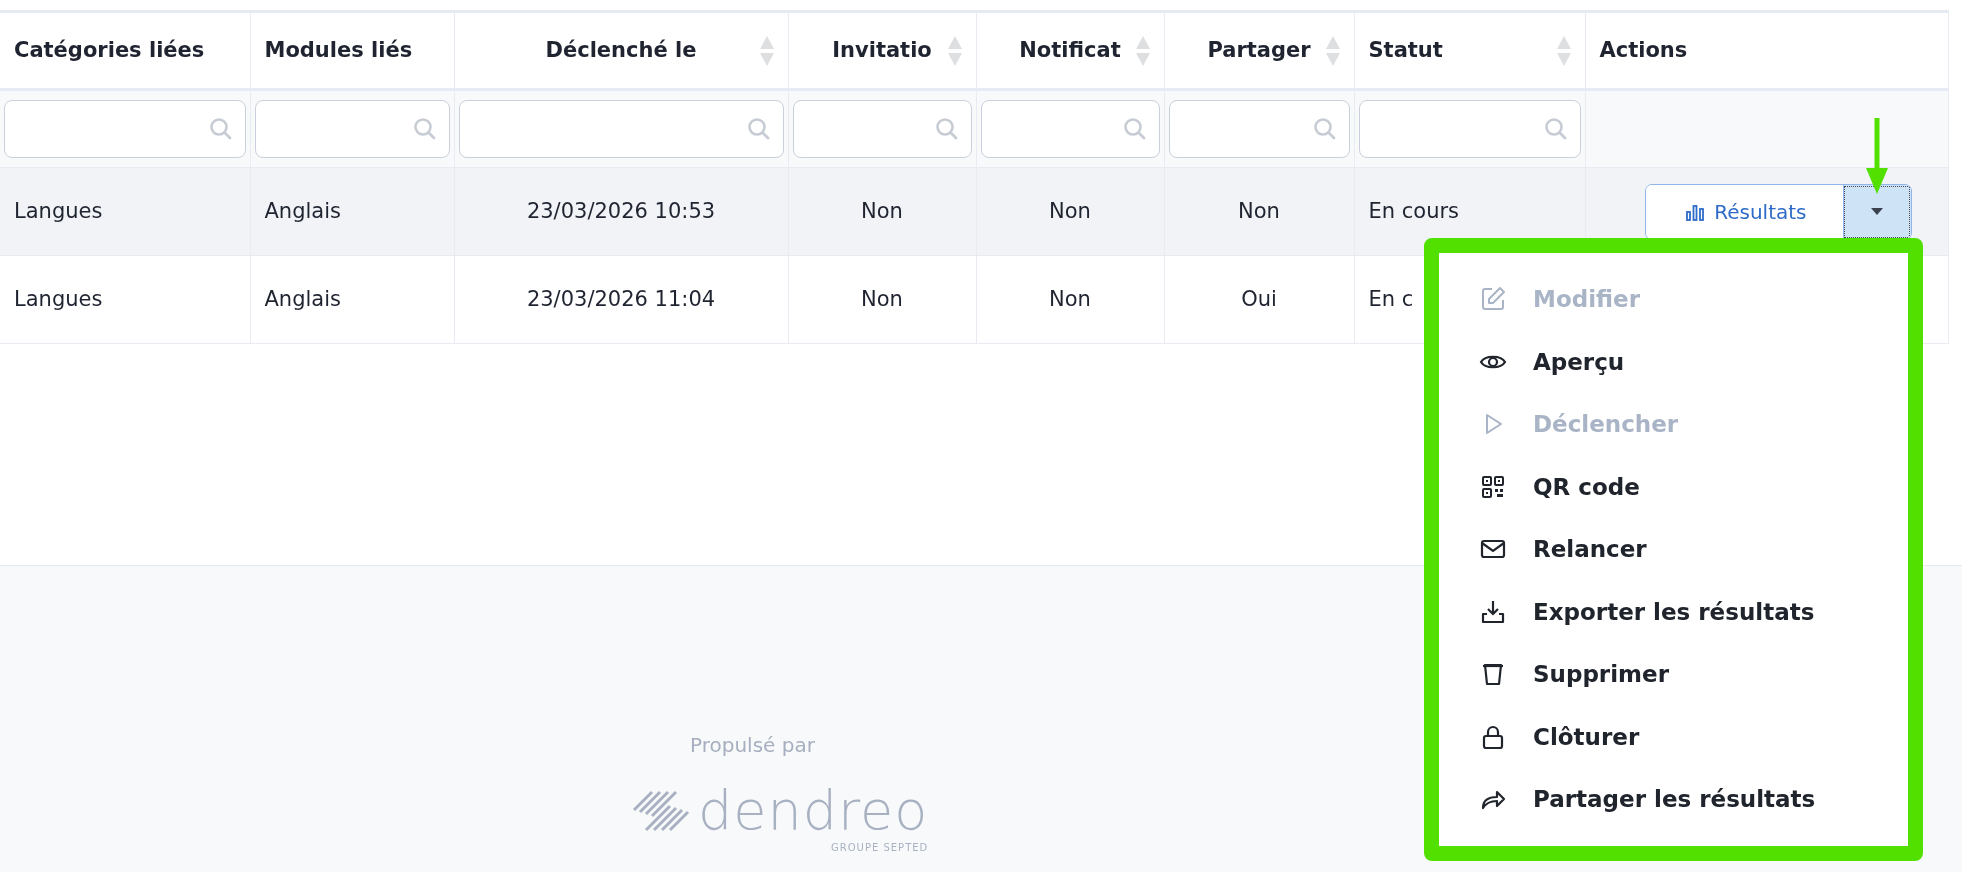 Image resolution: width=1962 pixels, height=872 pixels. I want to click on column-header: Invitatio, so click(882, 50).